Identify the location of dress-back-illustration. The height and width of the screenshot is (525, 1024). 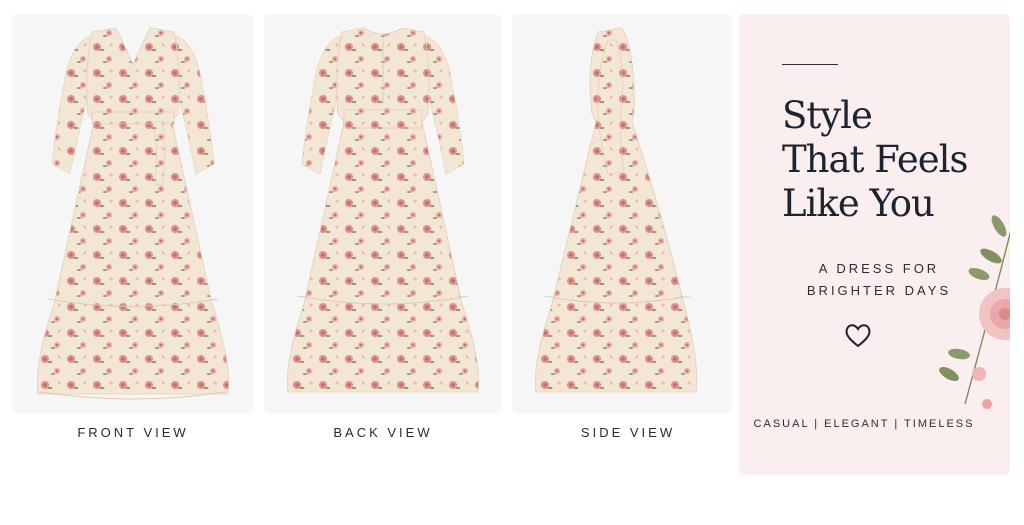
(383, 210).